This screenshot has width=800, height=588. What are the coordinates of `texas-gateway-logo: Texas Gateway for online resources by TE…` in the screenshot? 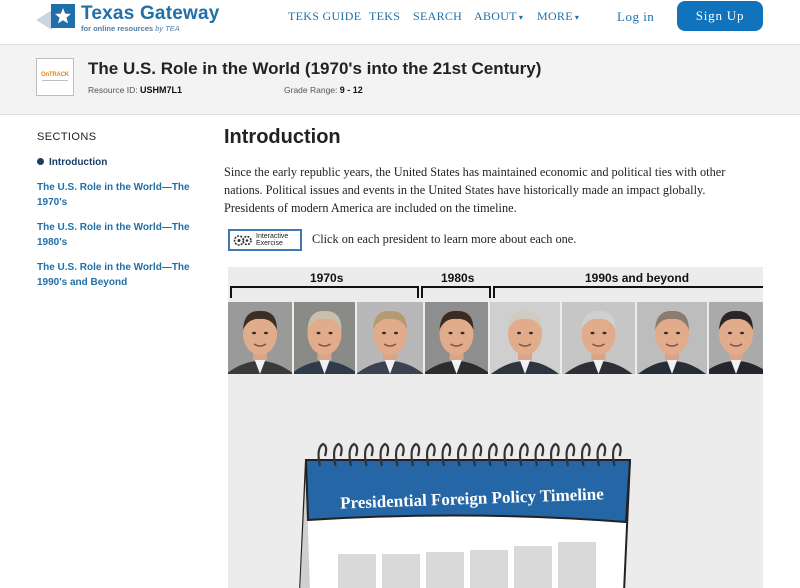 It's located at (136, 20).